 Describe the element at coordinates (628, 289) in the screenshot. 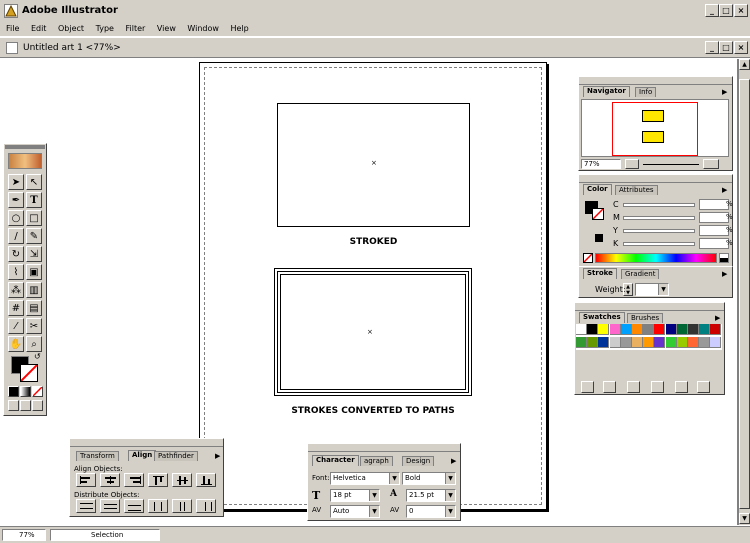

I see `weight-stepper: ▲ ▼` at that location.